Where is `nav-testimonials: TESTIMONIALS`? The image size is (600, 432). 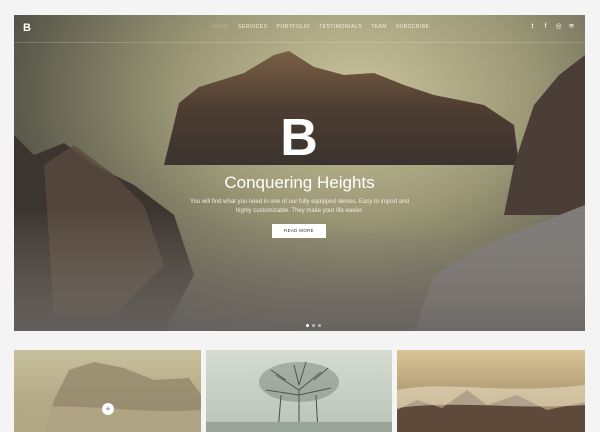
nav-testimonials: TESTIMONIALS is located at coordinates (340, 27).